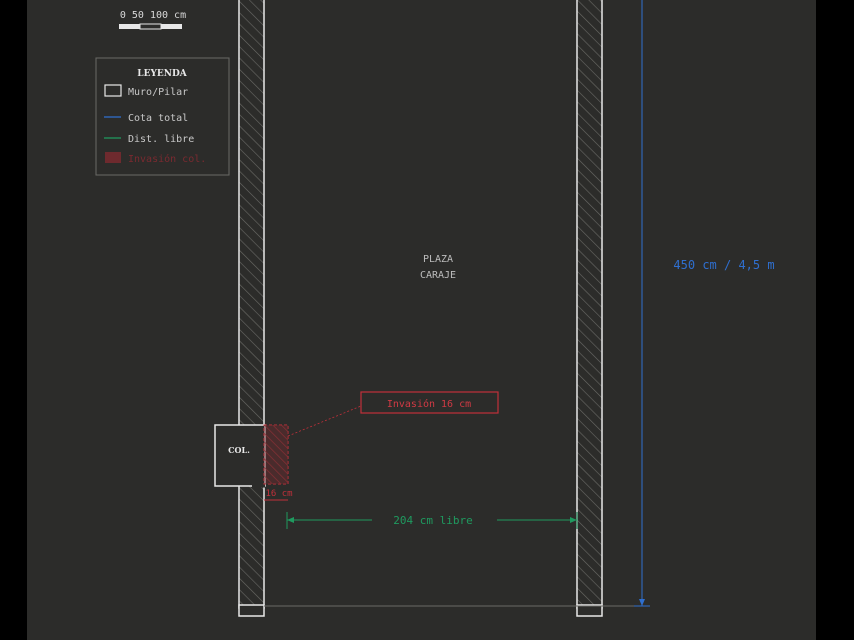 The width and height of the screenshot is (854, 640). I want to click on legend-item-wall: Muro/Pilar, so click(158, 92).